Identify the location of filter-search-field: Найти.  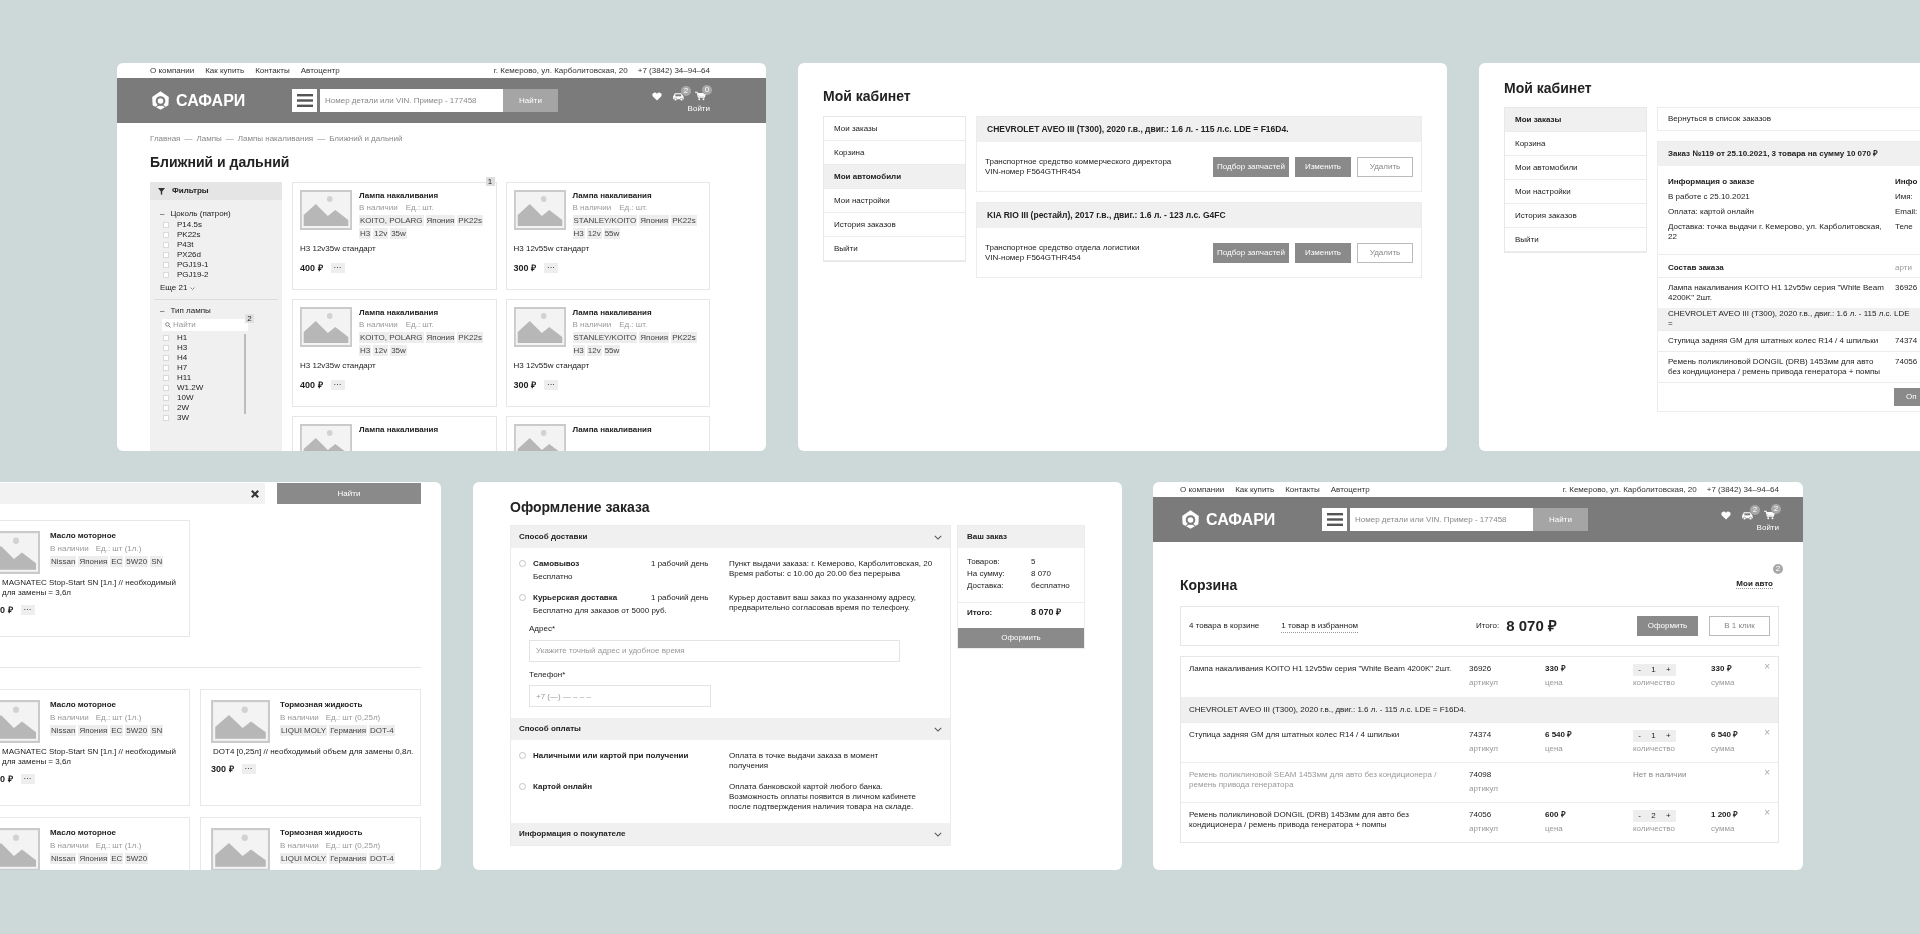
(205, 325).